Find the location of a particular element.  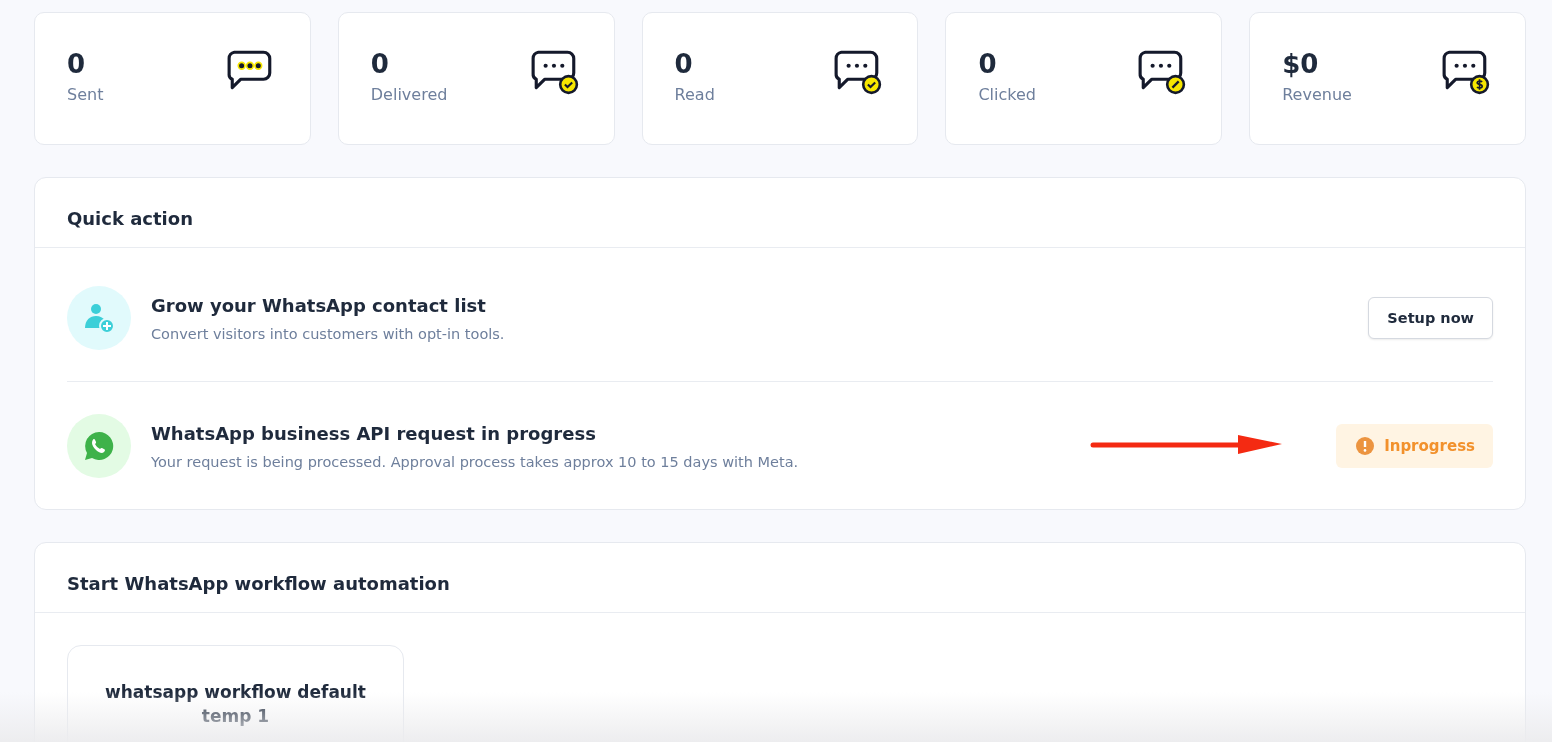

chat-pencil-icon is located at coordinates (1162, 72).